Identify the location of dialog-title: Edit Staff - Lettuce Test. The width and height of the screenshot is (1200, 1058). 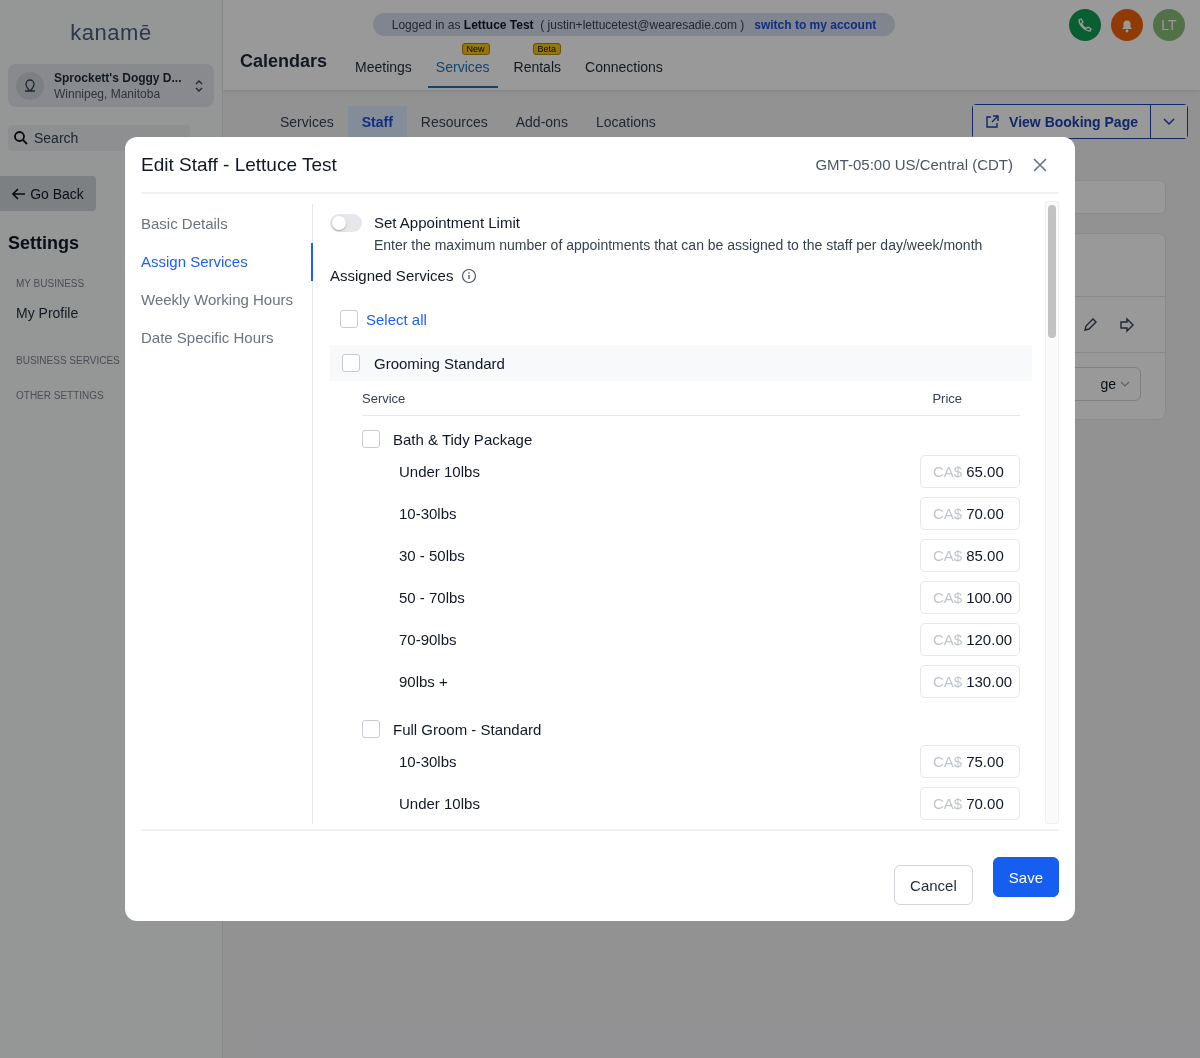
(239, 164).